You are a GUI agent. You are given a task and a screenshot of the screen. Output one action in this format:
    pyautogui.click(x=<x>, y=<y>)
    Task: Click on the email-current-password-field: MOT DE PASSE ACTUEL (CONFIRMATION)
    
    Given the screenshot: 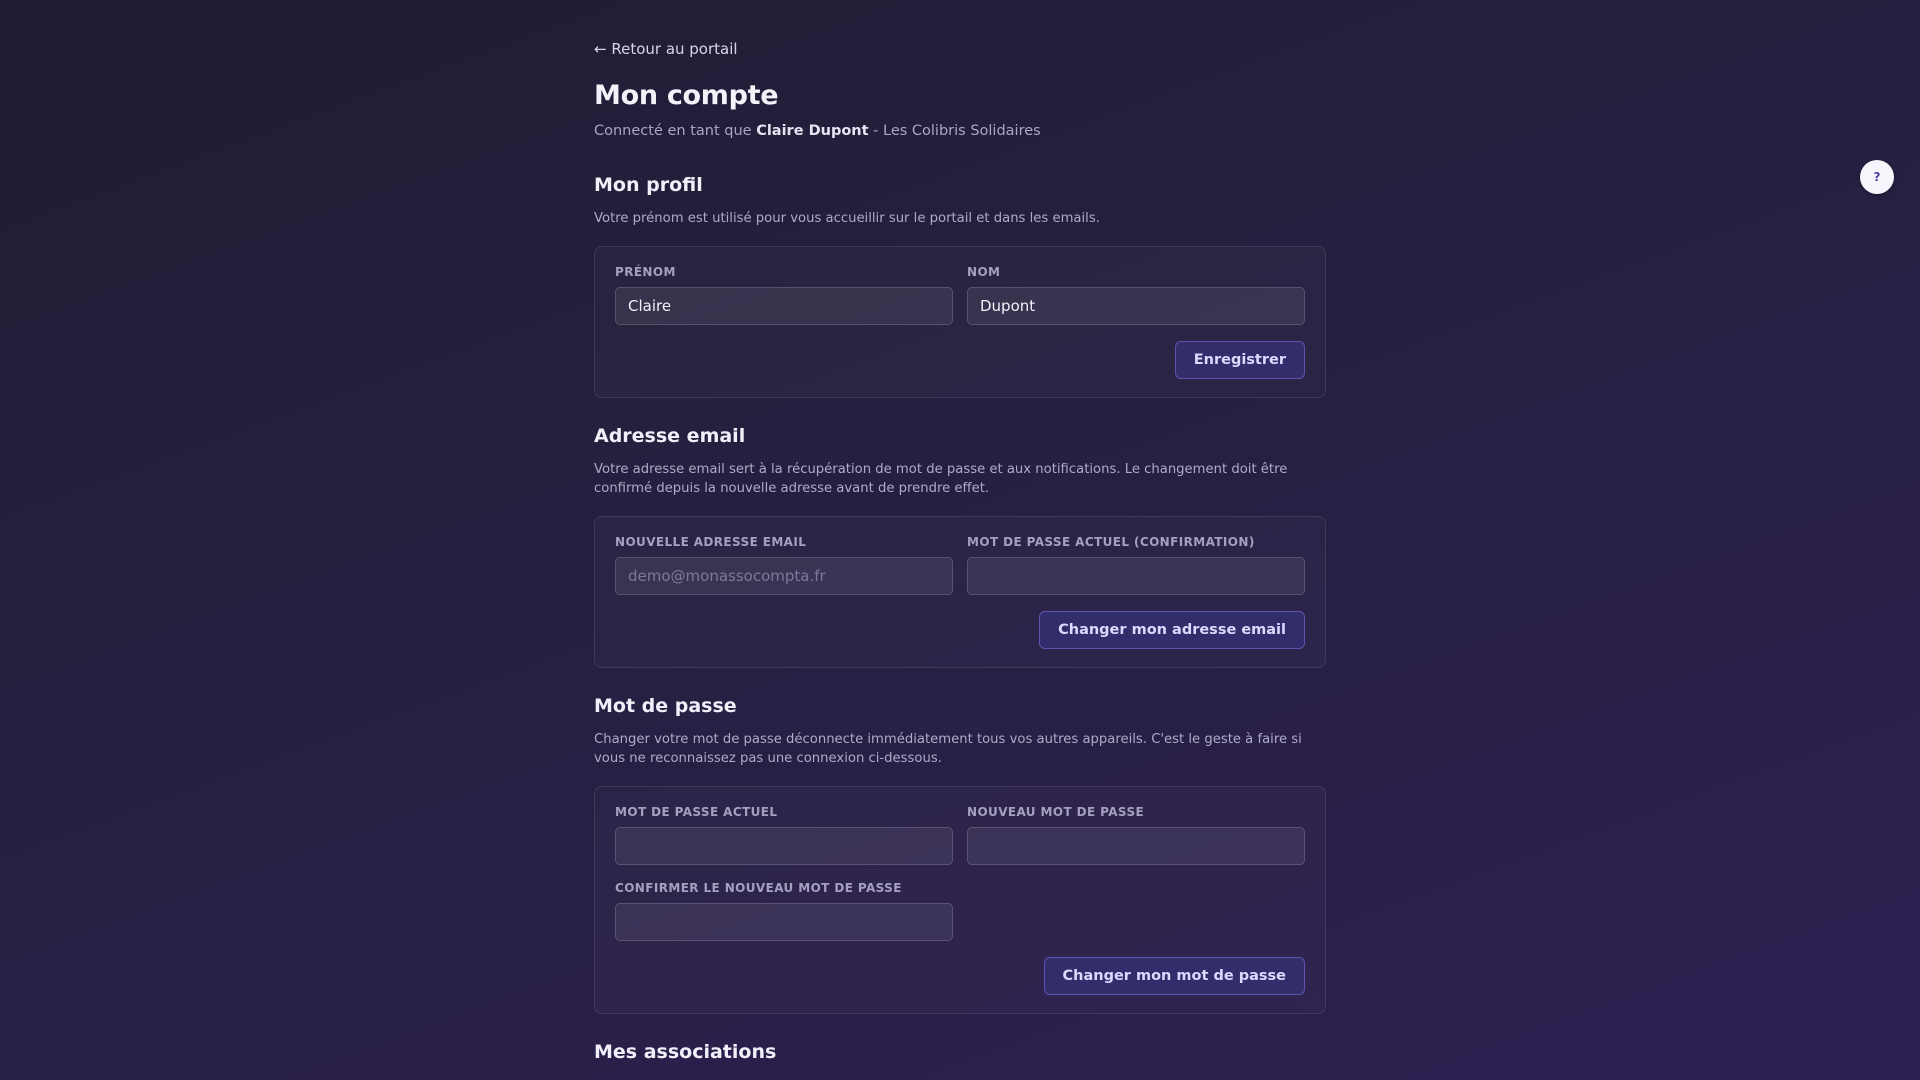 What is the action you would take?
    pyautogui.click(x=1136, y=565)
    